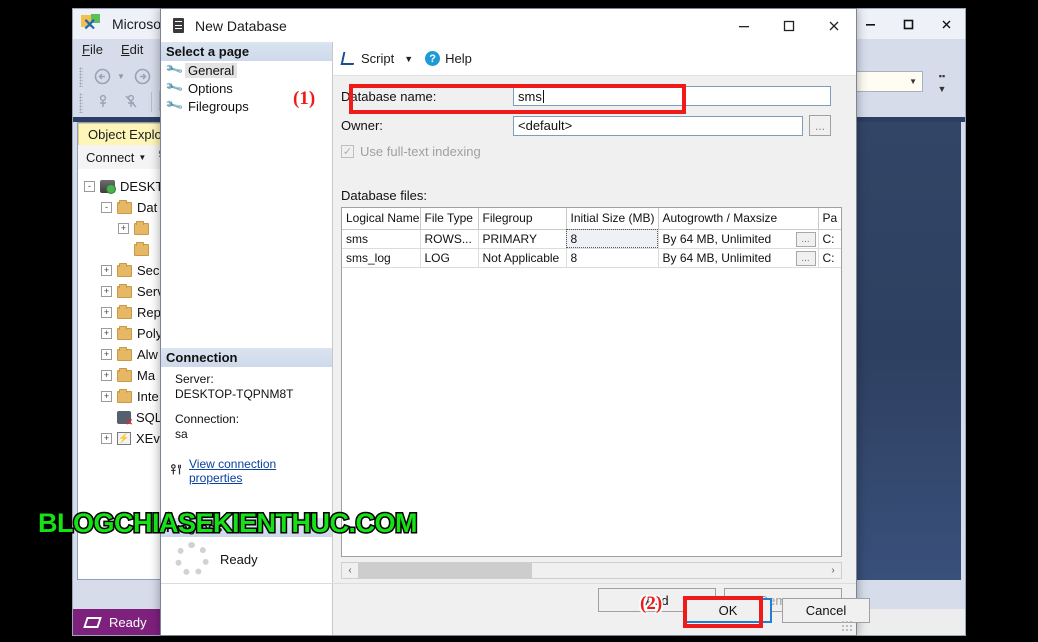 This screenshot has height=642, width=1038. I want to click on column-header: Pa, so click(829, 219).